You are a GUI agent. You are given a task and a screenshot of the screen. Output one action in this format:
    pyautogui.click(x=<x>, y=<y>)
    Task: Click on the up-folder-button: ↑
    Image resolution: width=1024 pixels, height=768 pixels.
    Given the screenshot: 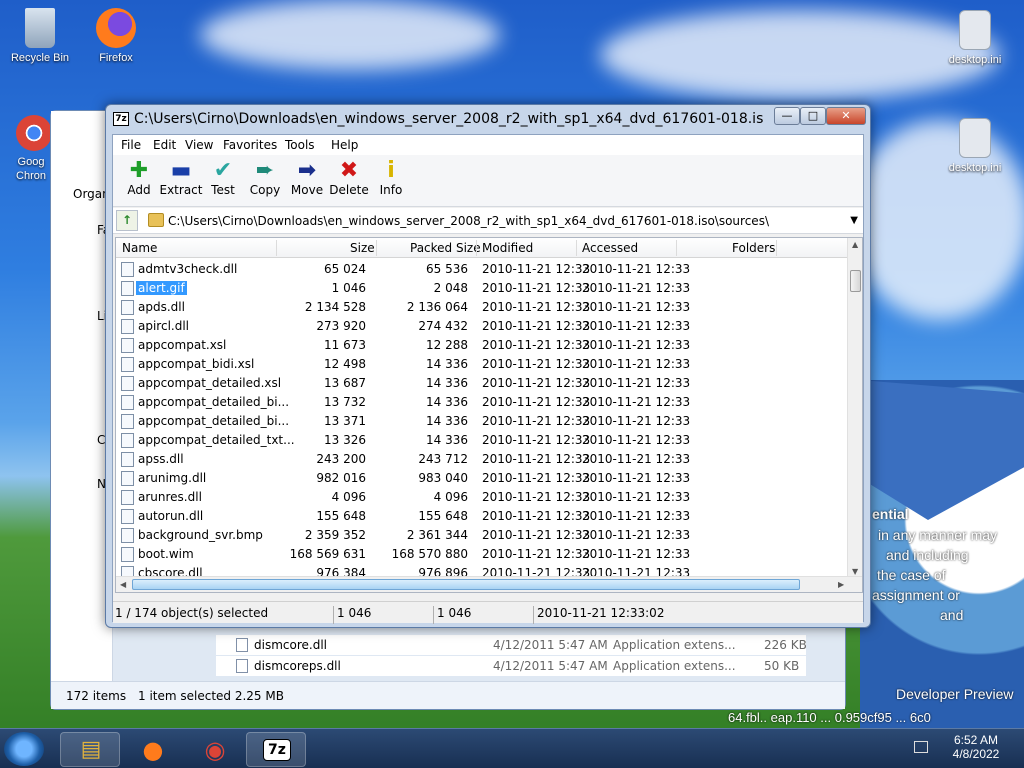 What is the action you would take?
    pyautogui.click(x=127, y=220)
    